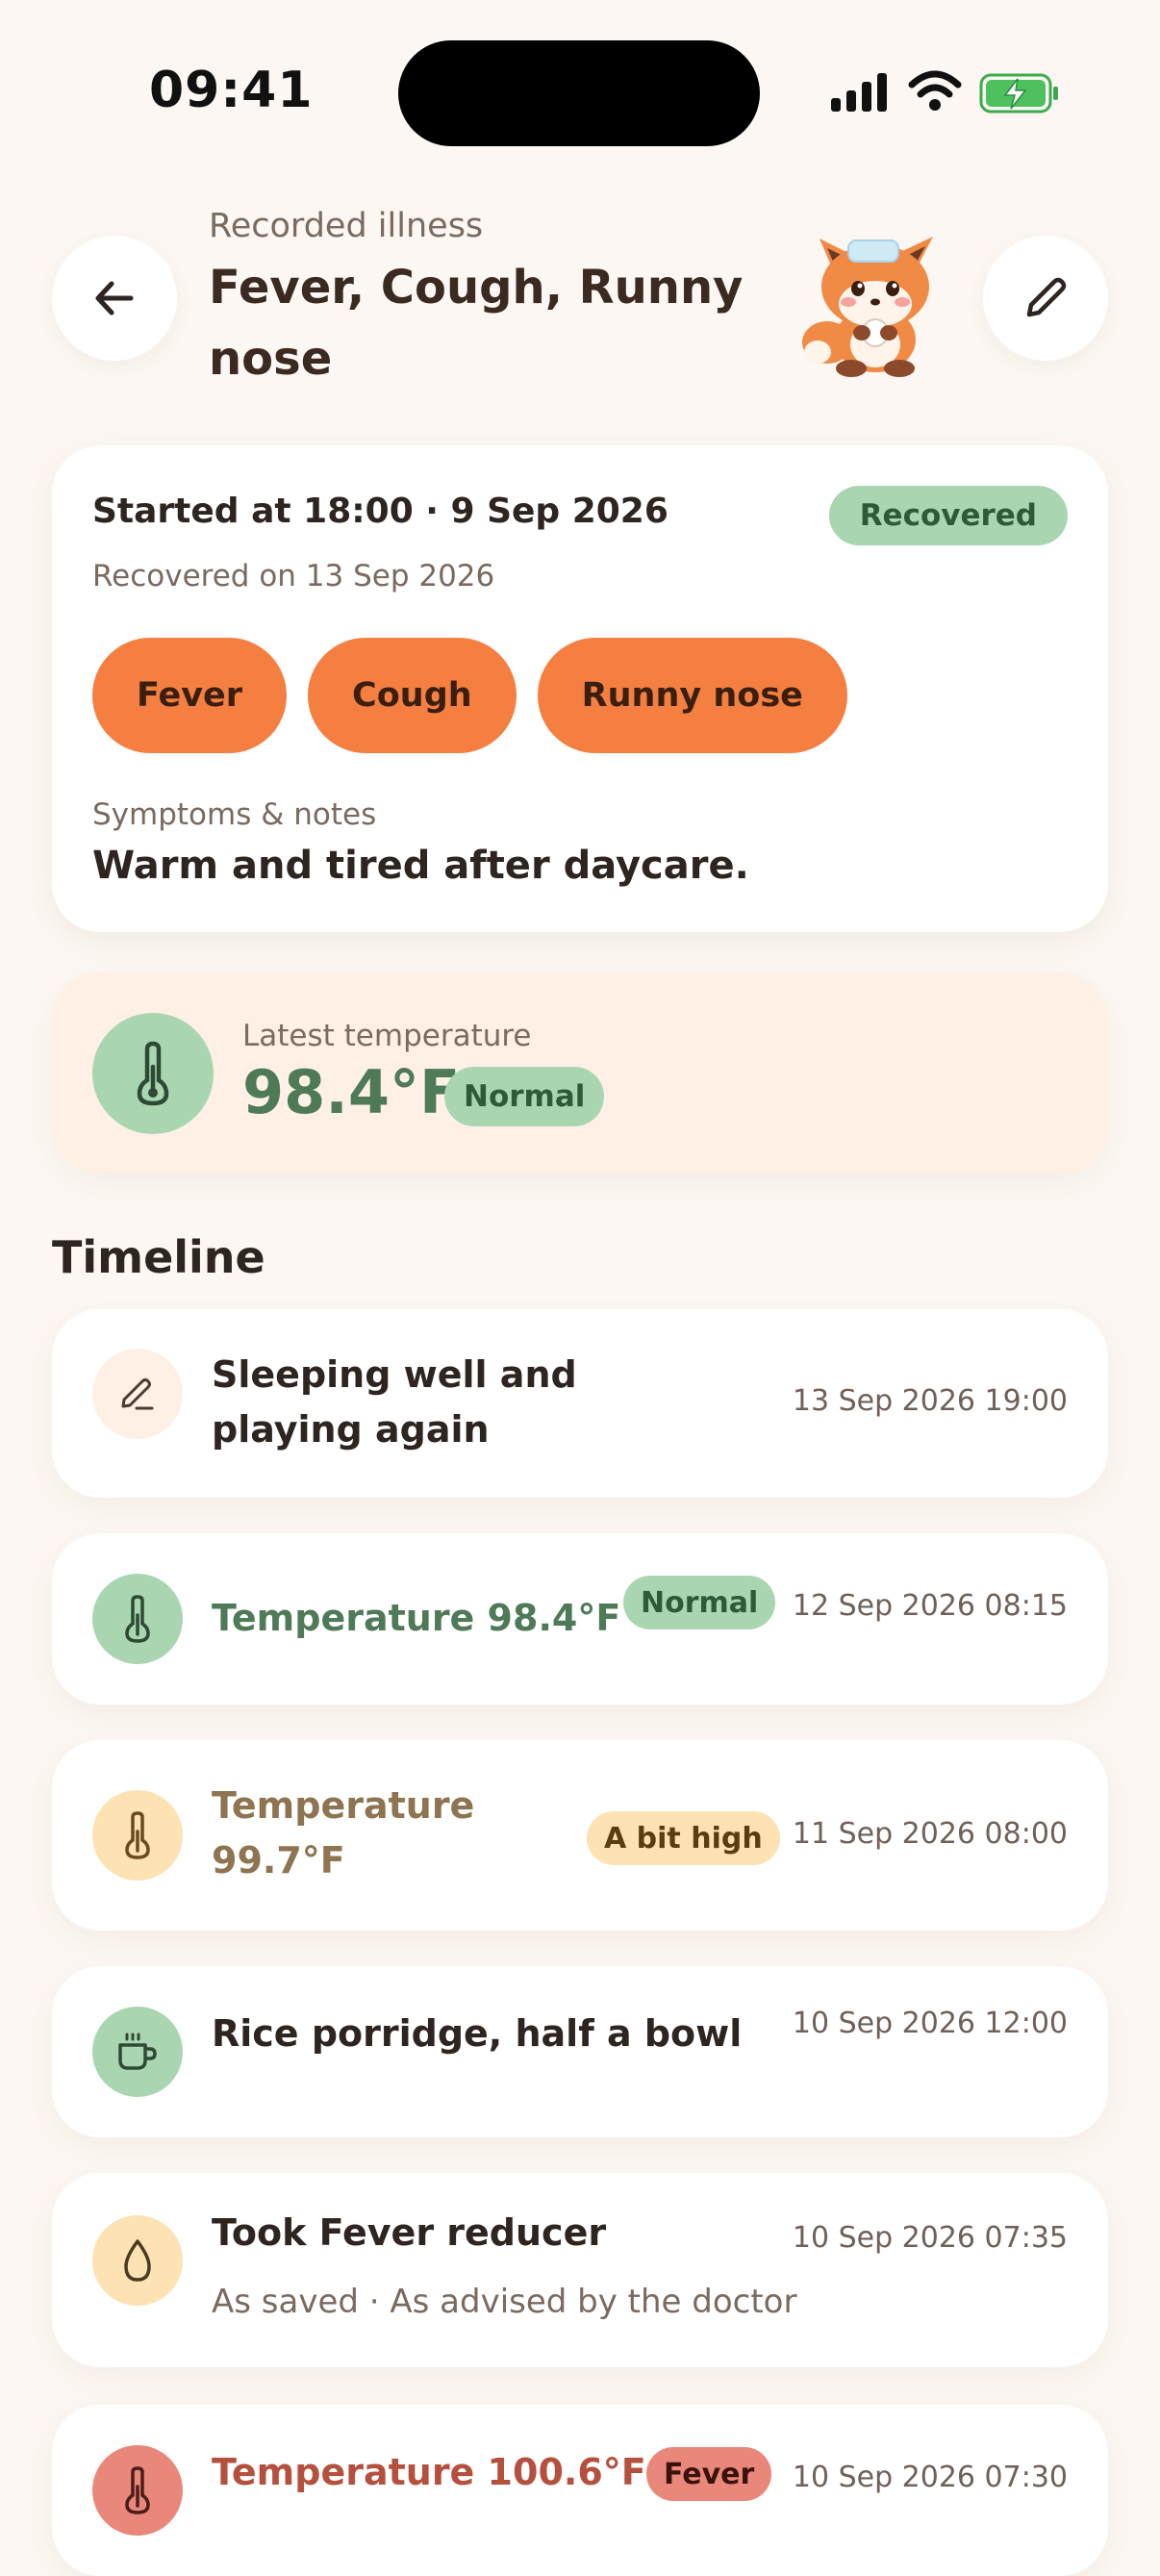 The height and width of the screenshot is (2576, 1160). I want to click on timeline-item-subtitle: As saved · As advised by the doctor, so click(504, 2302).